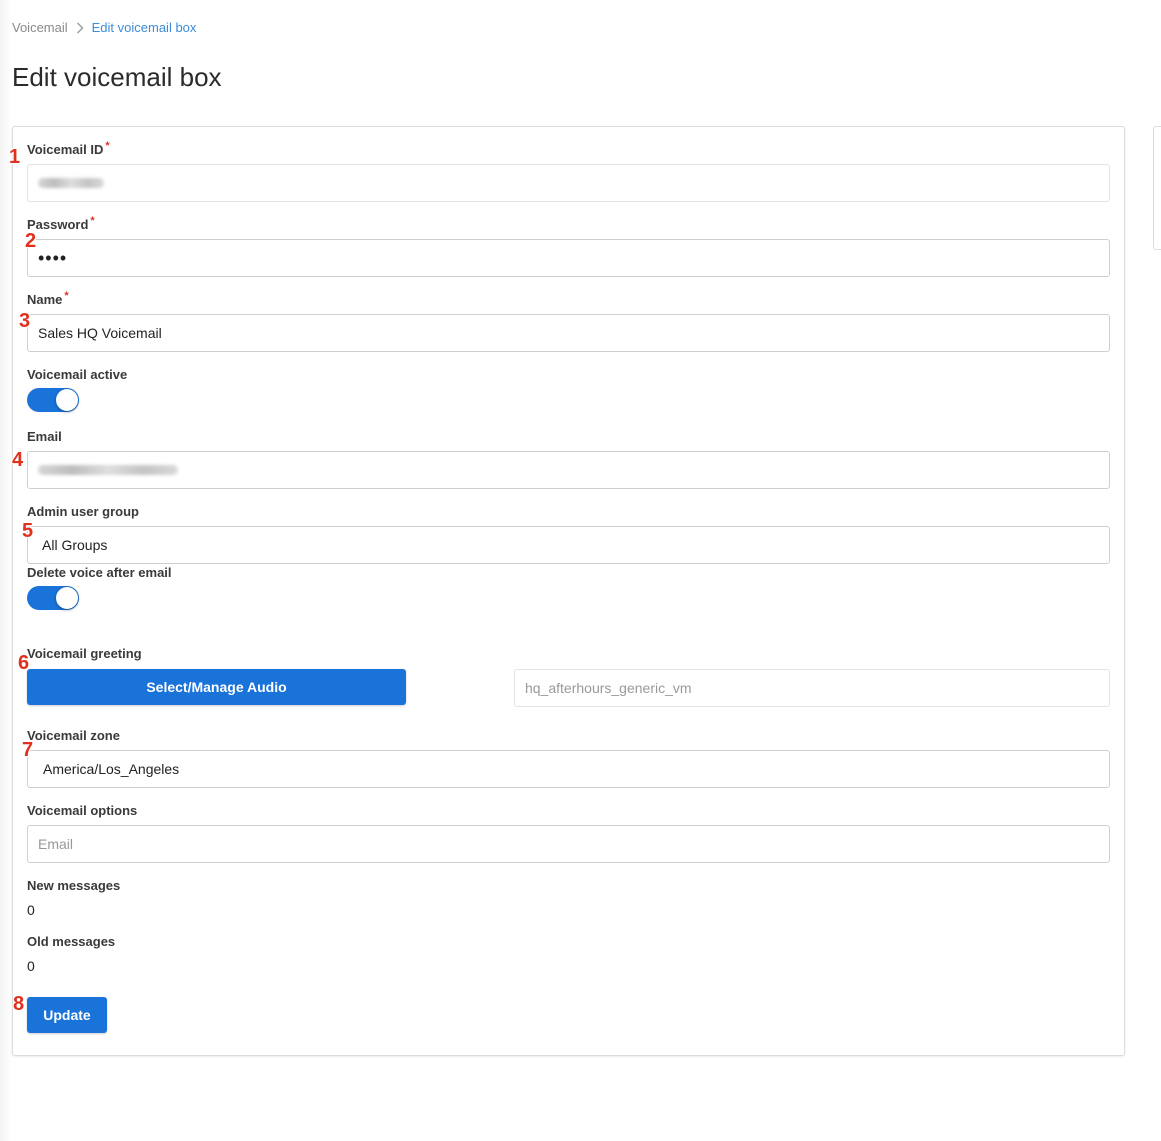  I want to click on delete-voice-after-email-label: Delete voice after email, so click(99, 572).